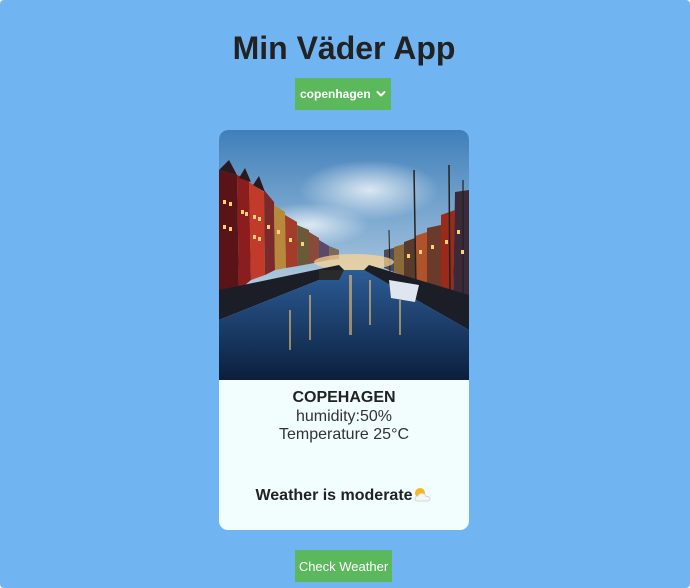 The image size is (690, 588). I want to click on temperature-line: Temperature 25°C, so click(344, 435).